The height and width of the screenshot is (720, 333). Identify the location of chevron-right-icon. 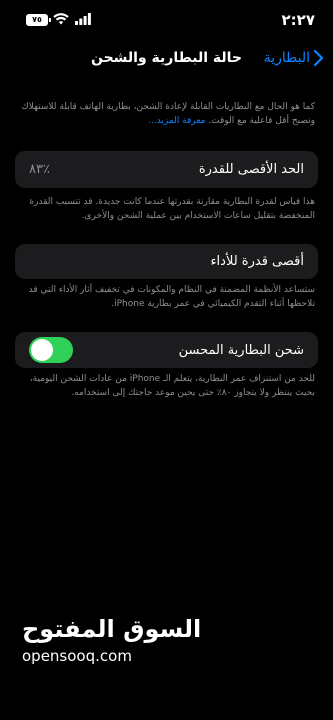
(318, 58).